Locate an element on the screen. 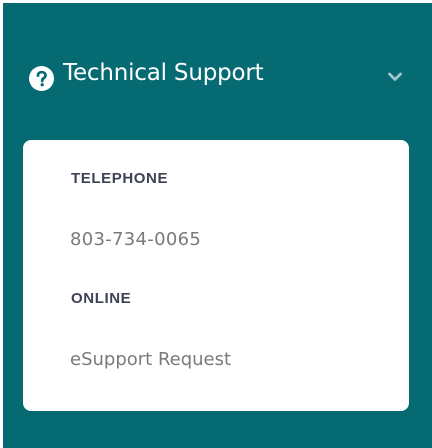 The width and height of the screenshot is (432, 448). online-label: ONLINE is located at coordinates (101, 298).